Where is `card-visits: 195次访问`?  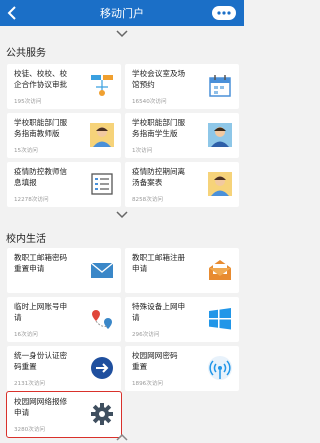 card-visits: 195次访问 is located at coordinates (28, 102).